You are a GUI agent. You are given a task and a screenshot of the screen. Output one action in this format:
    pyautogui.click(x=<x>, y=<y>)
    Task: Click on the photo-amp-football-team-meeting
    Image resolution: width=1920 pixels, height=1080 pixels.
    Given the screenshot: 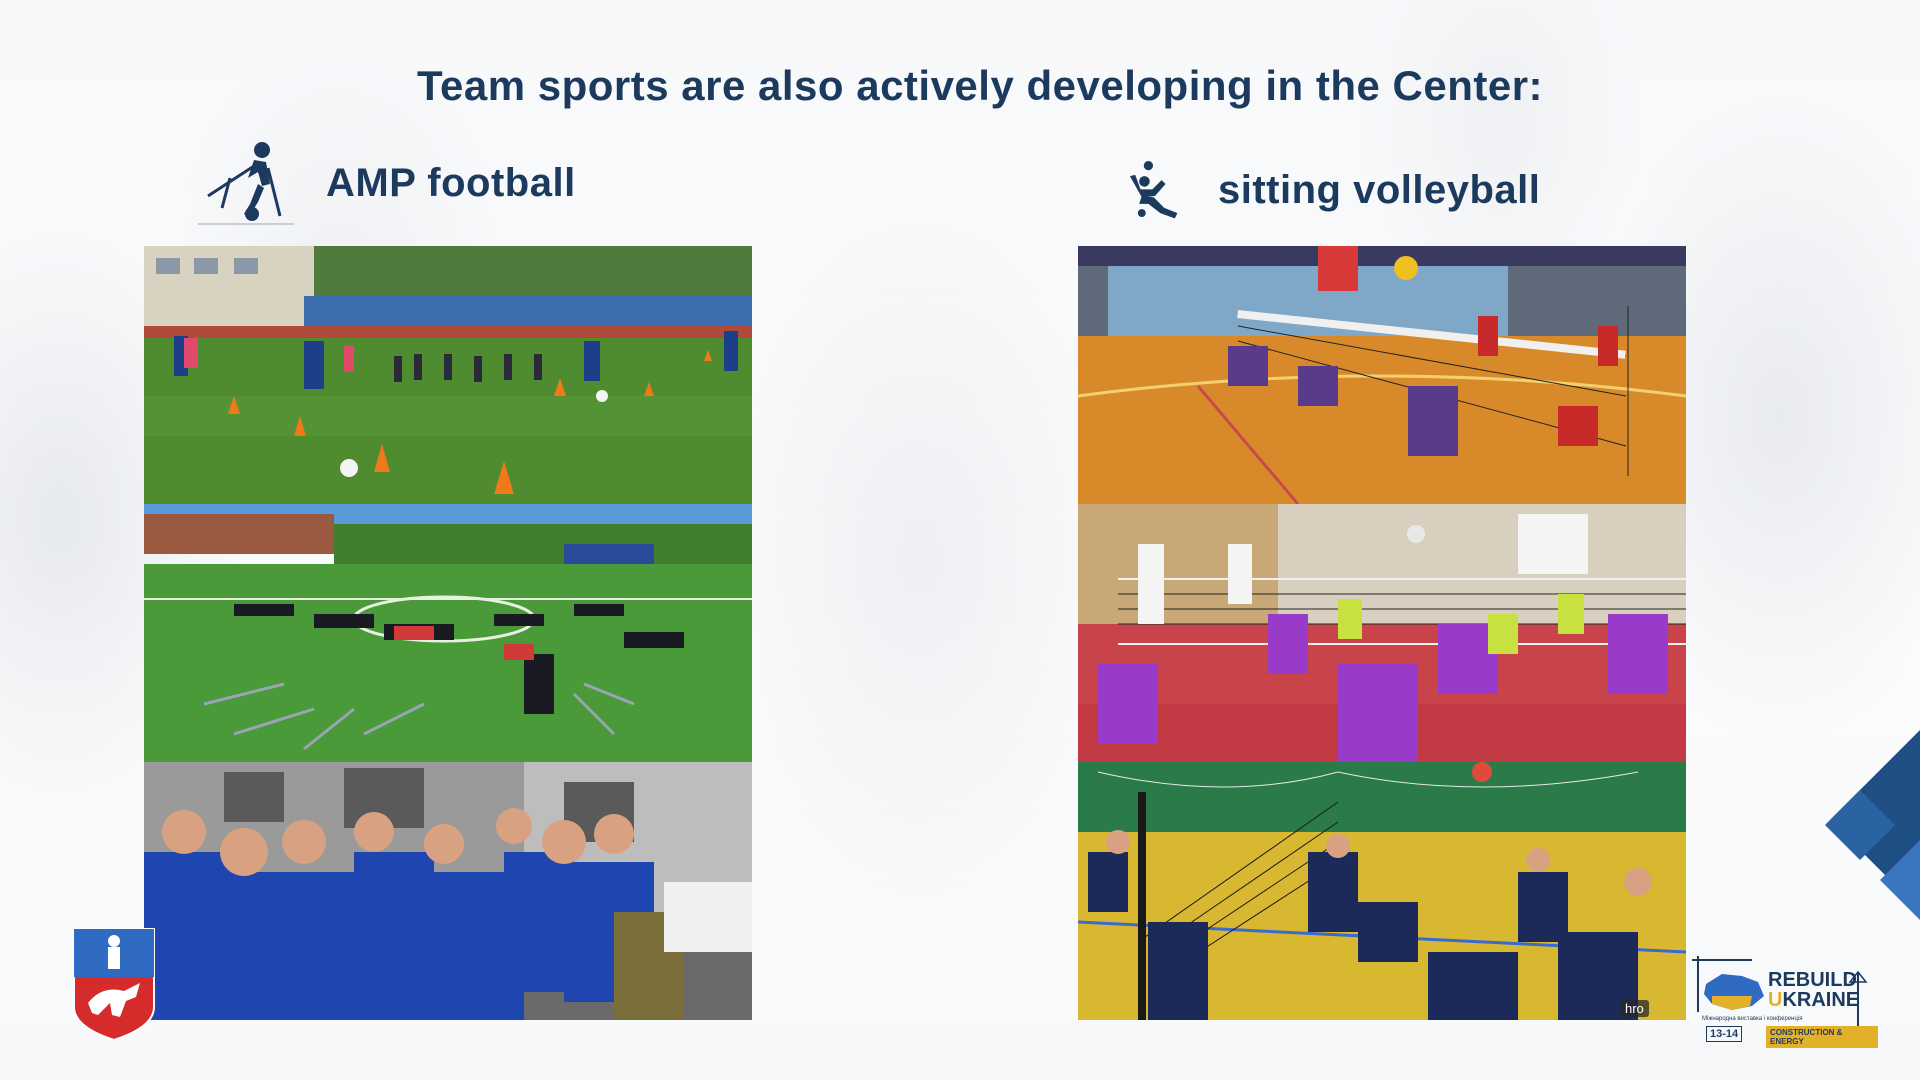 What is the action you would take?
    pyautogui.click(x=448, y=891)
    